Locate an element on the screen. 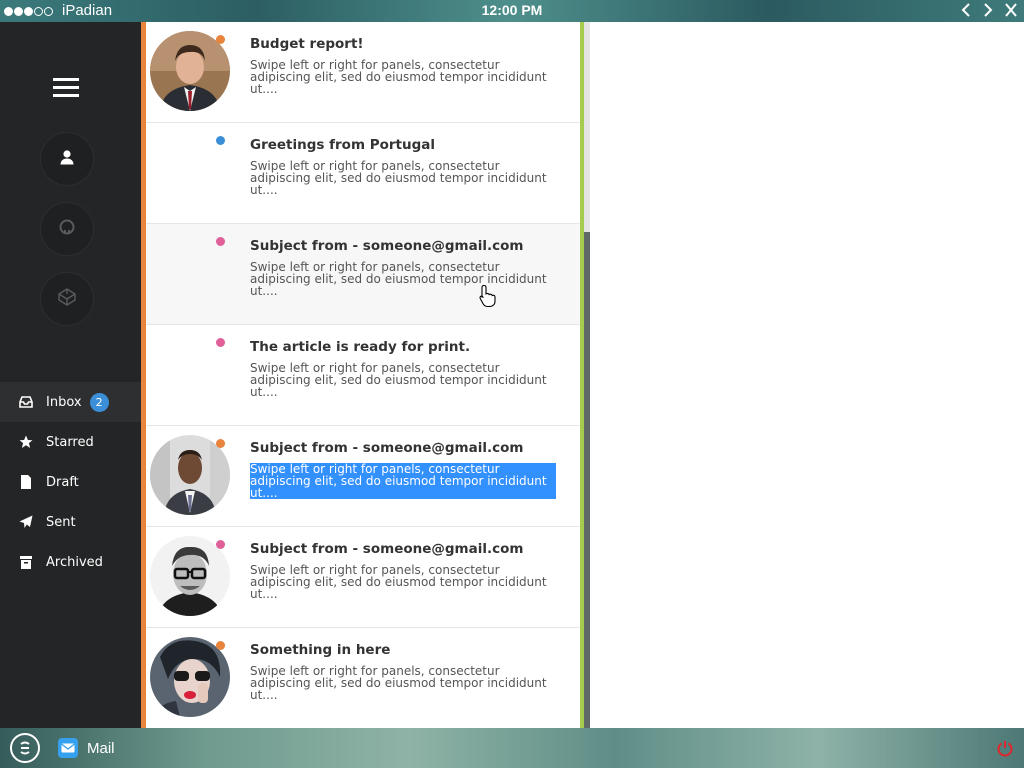 This screenshot has width=1024, height=768. mail-icon is located at coordinates (68, 748).